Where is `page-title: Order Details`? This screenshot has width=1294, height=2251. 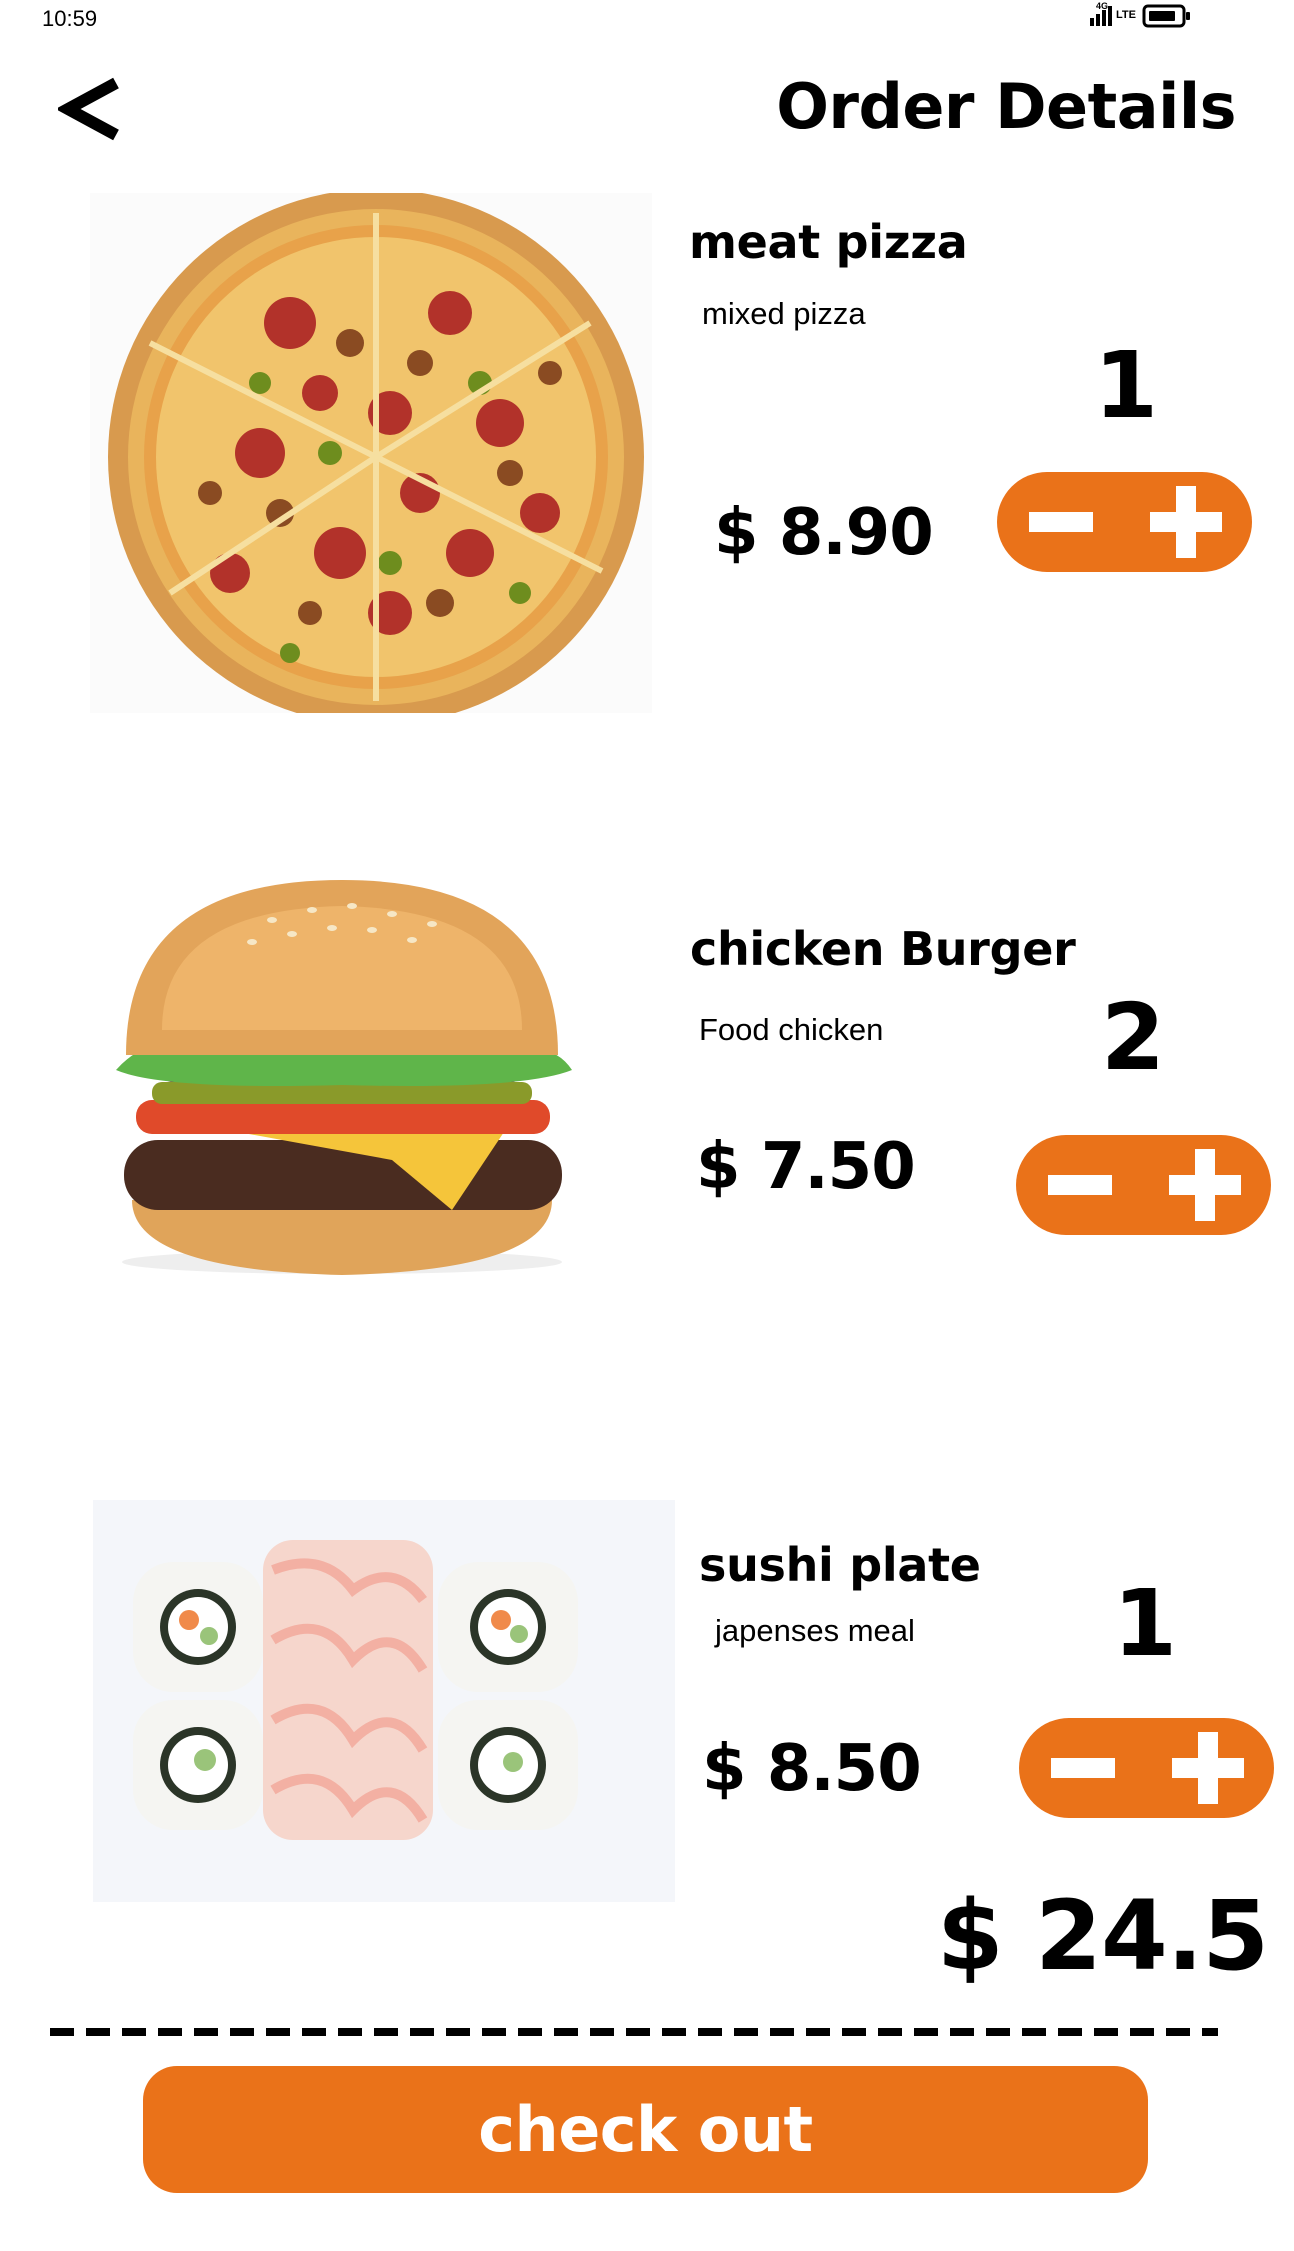 page-title: Order Details is located at coordinates (1006, 106).